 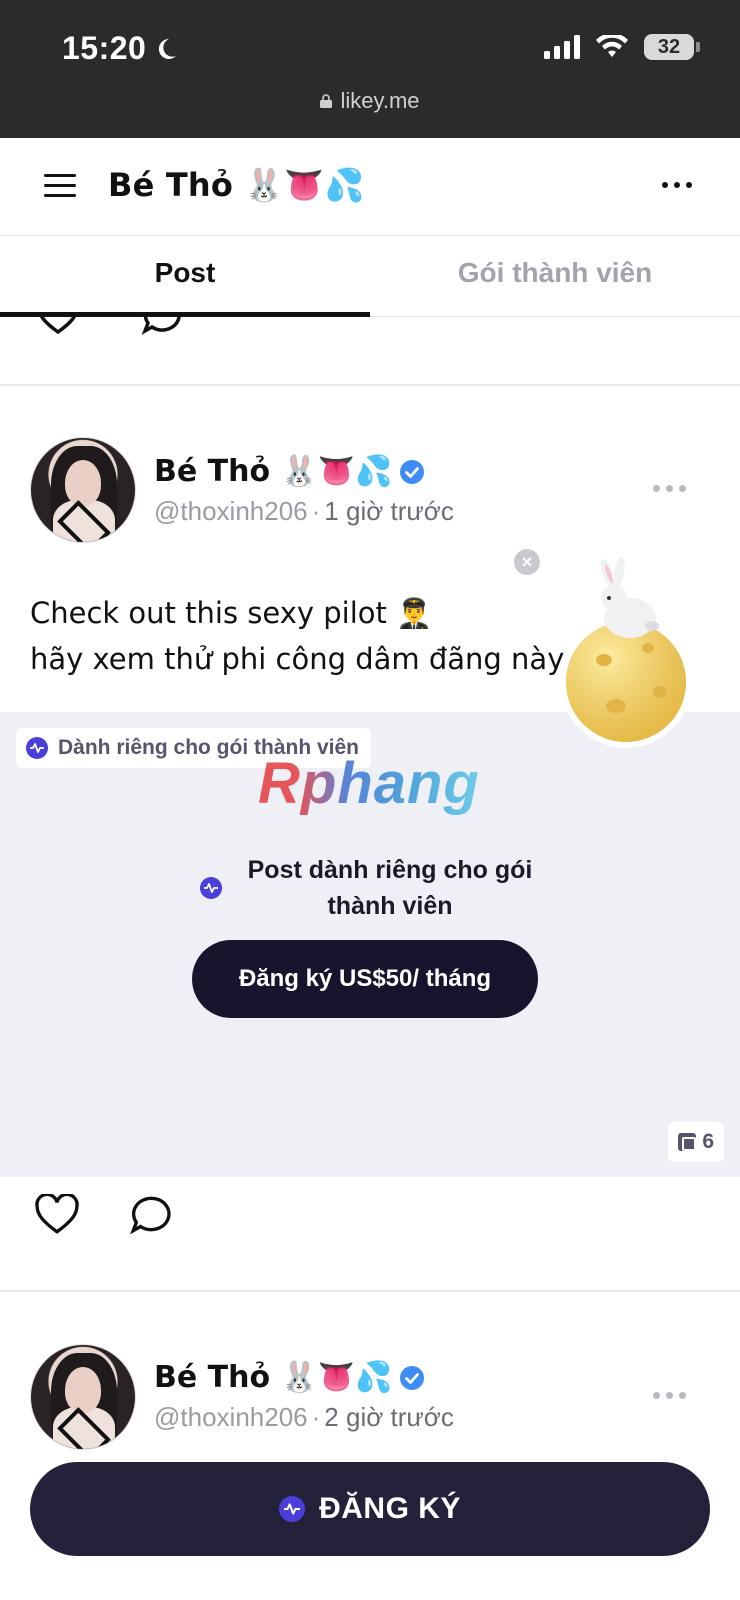 What do you see at coordinates (326, 101) in the screenshot?
I see `lock-icon` at bounding box center [326, 101].